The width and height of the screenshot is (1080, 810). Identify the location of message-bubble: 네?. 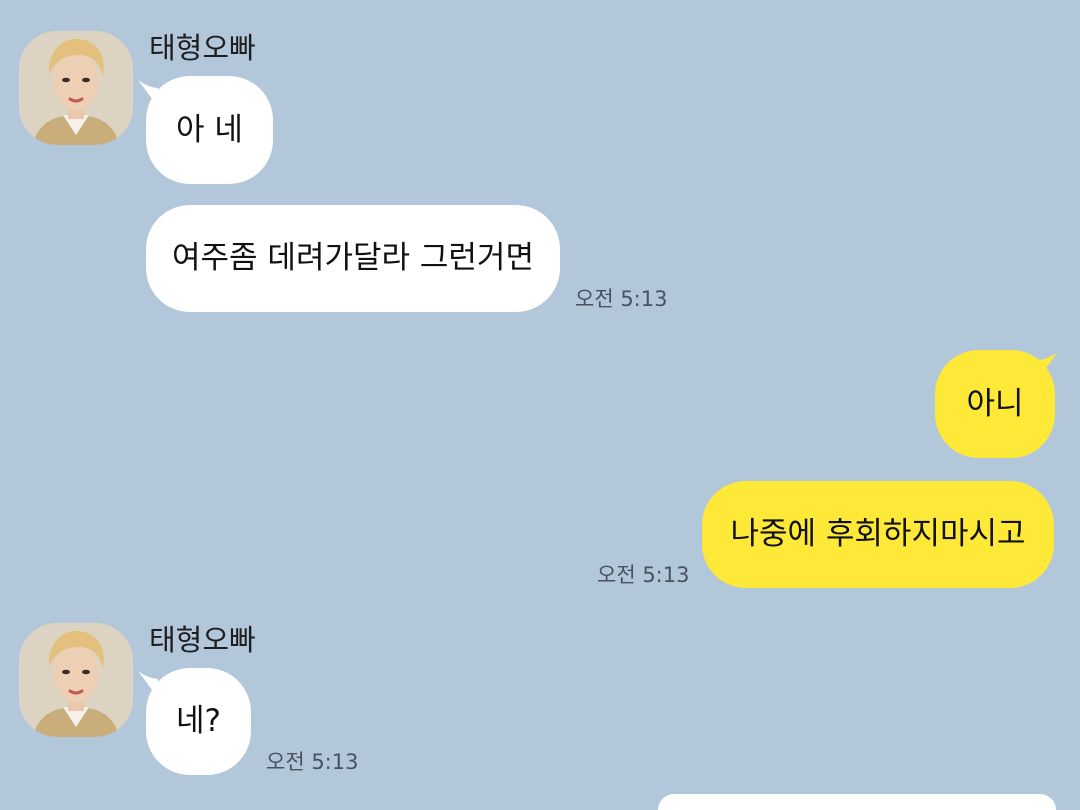
(198, 721).